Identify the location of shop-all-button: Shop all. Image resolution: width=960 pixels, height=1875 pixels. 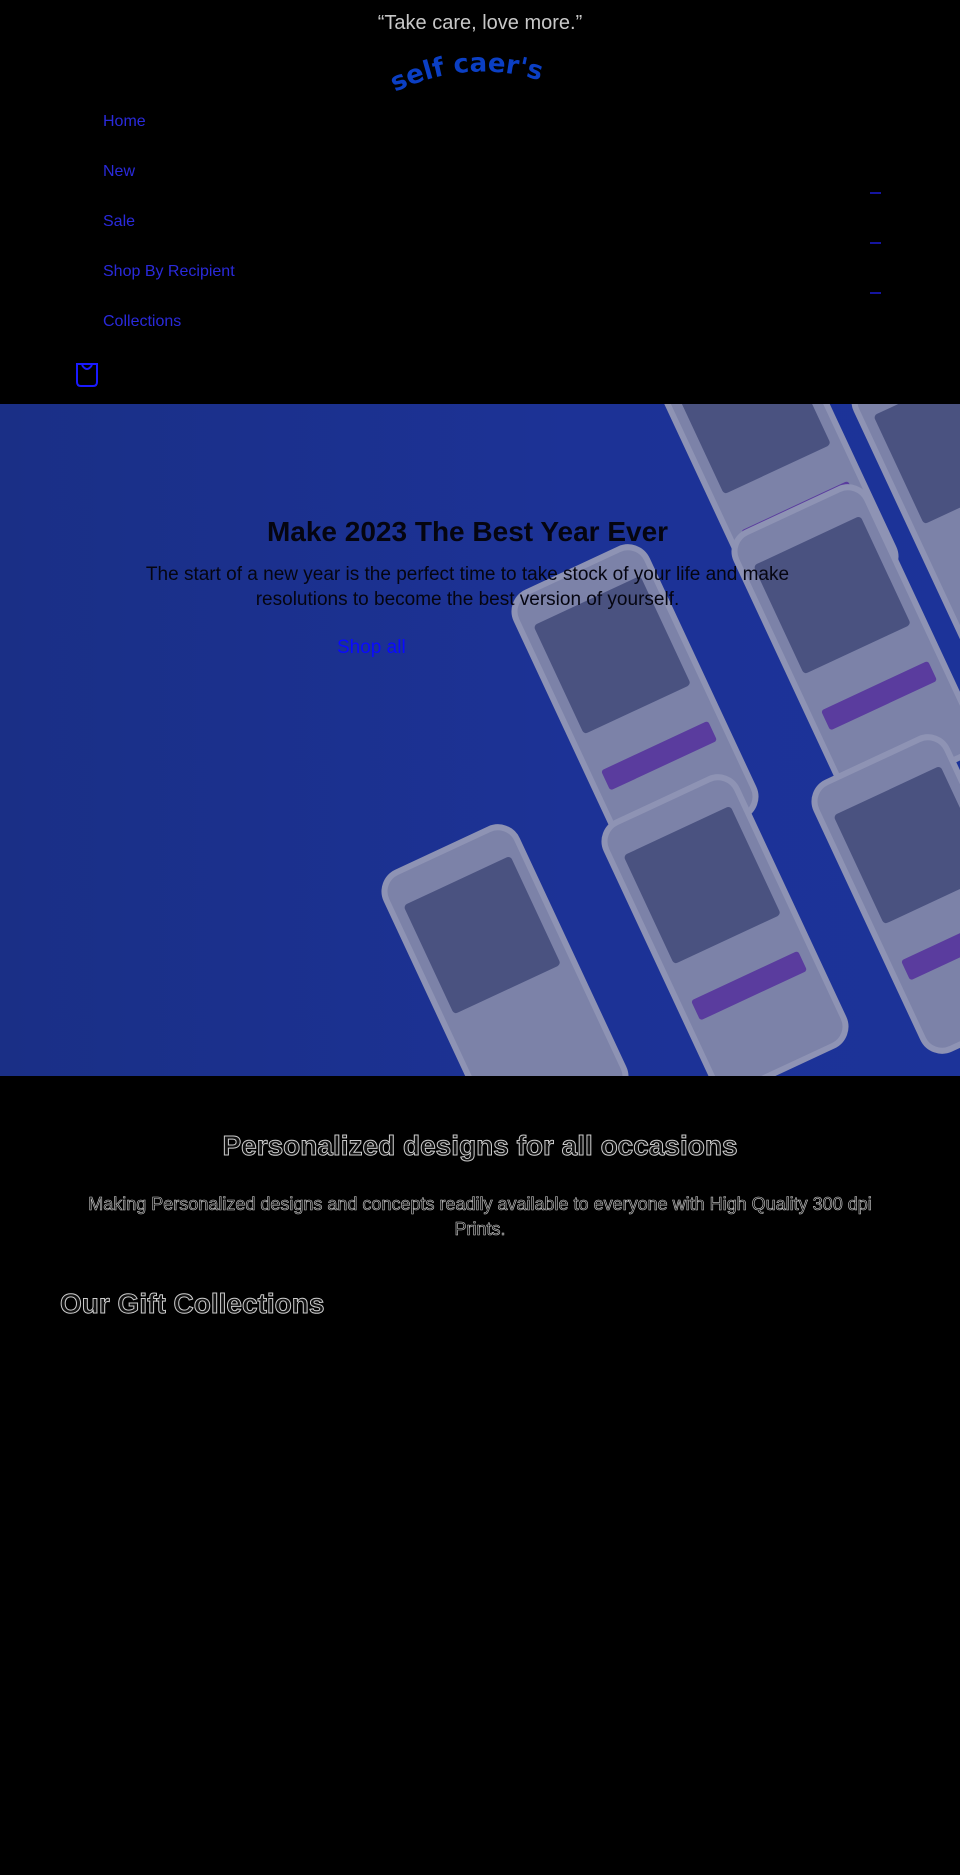
(371, 648).